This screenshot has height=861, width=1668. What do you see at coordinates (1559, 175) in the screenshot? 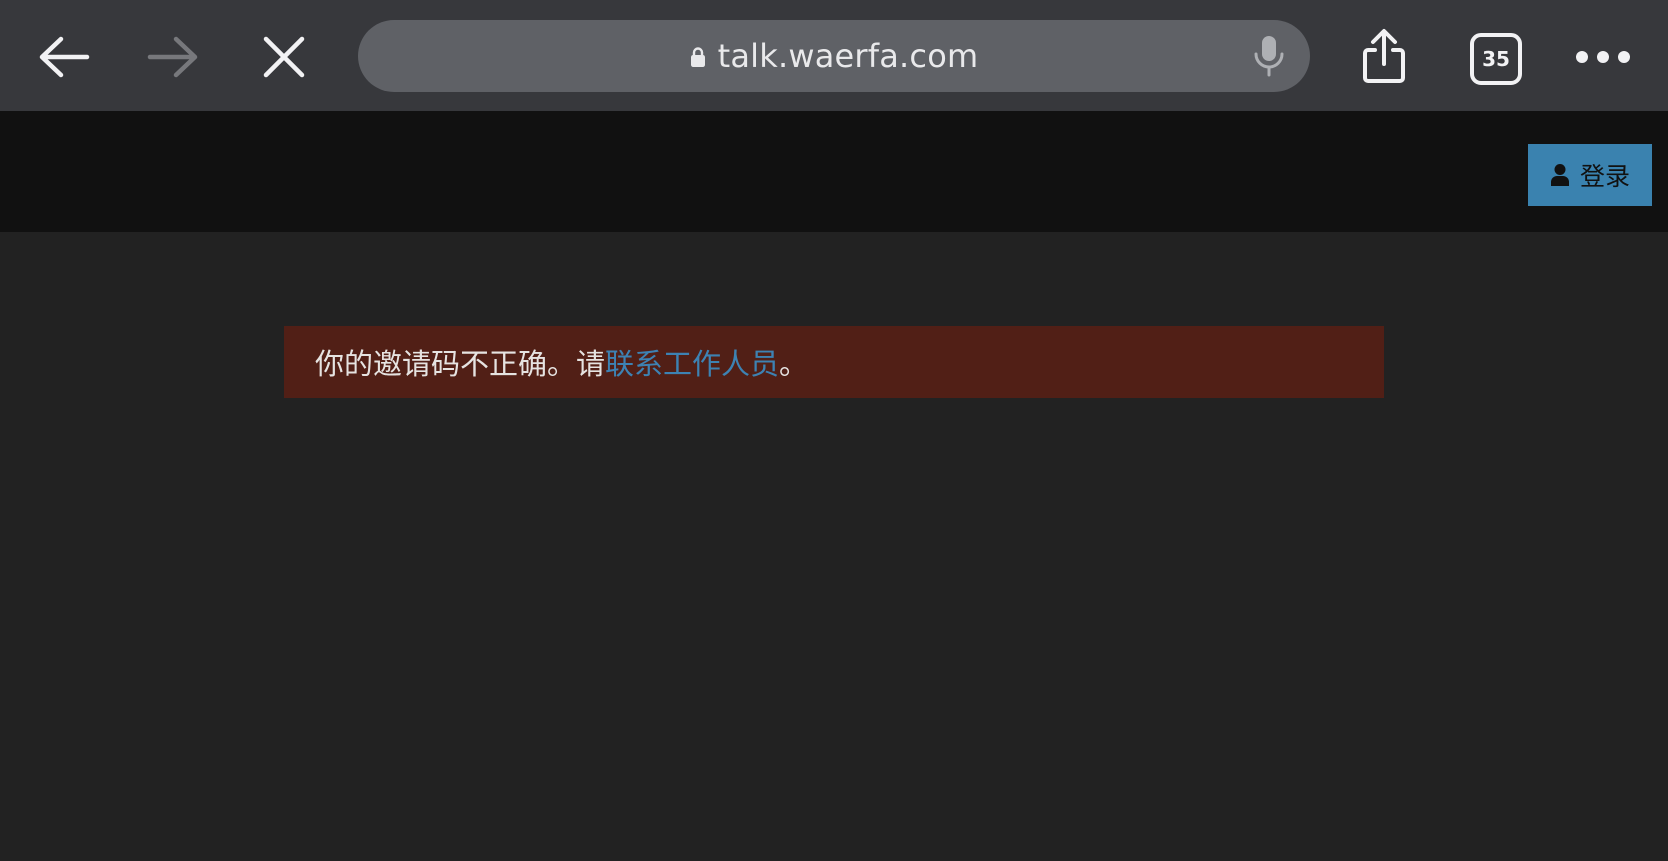
I see `user-icon` at bounding box center [1559, 175].